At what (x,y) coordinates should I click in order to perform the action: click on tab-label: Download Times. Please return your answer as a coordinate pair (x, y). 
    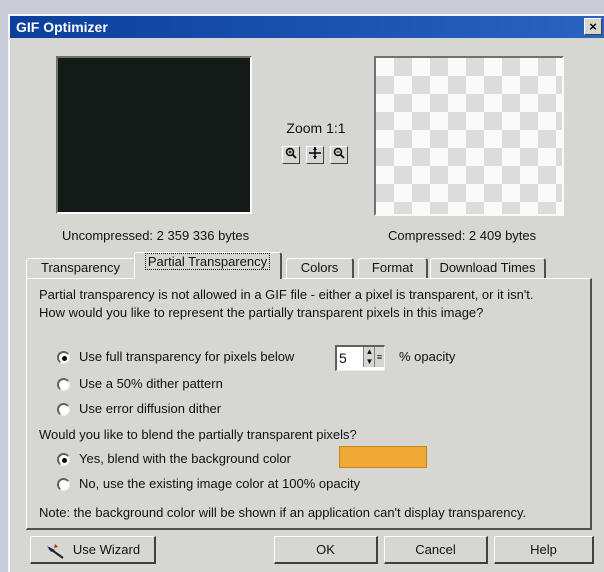
    Looking at the image, I should click on (487, 267).